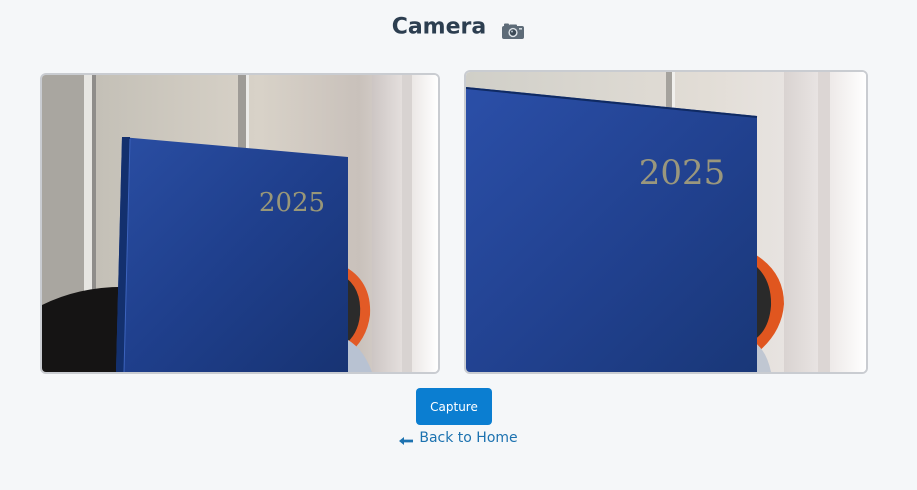  I want to click on camera-icon, so click(513, 28).